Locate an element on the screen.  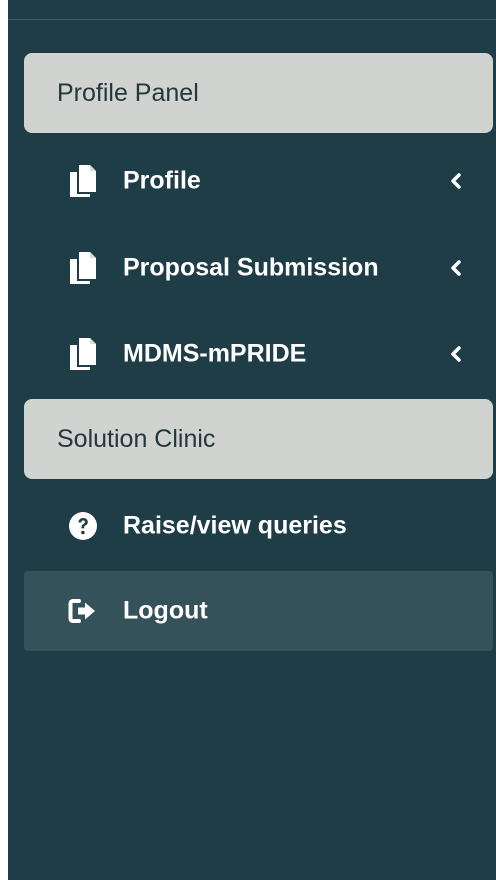
question-circle-icon is located at coordinates (83, 526).